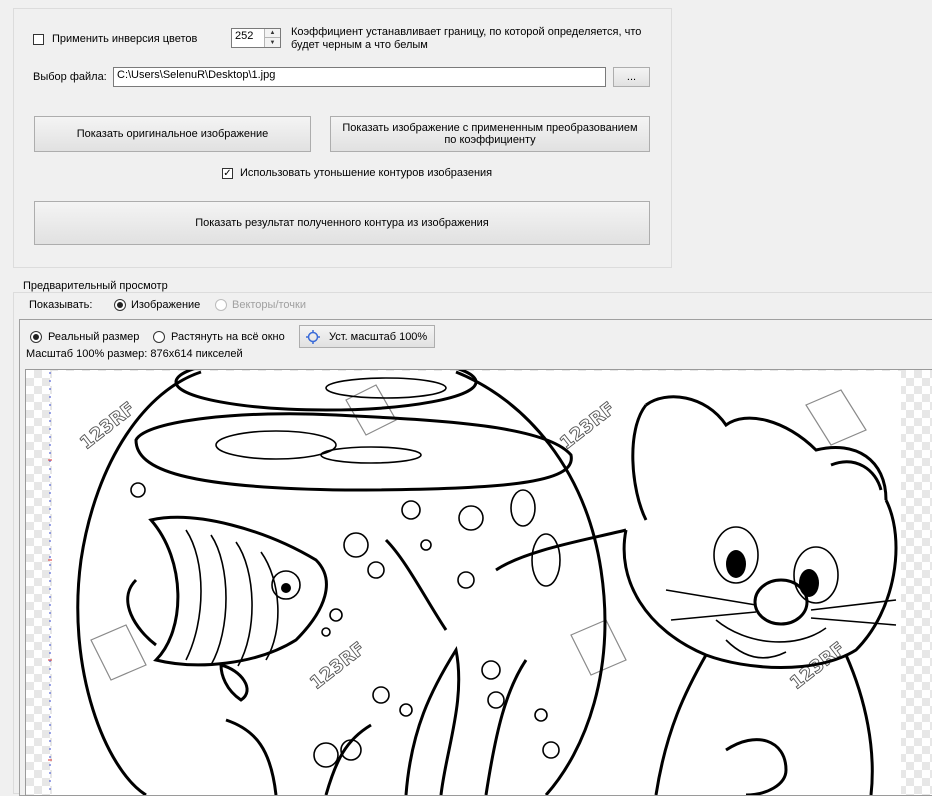 This screenshot has width=932, height=796. What do you see at coordinates (256, 38) in the screenshot?
I see `threshold-spinbox: 252 ▲ ▼` at bounding box center [256, 38].